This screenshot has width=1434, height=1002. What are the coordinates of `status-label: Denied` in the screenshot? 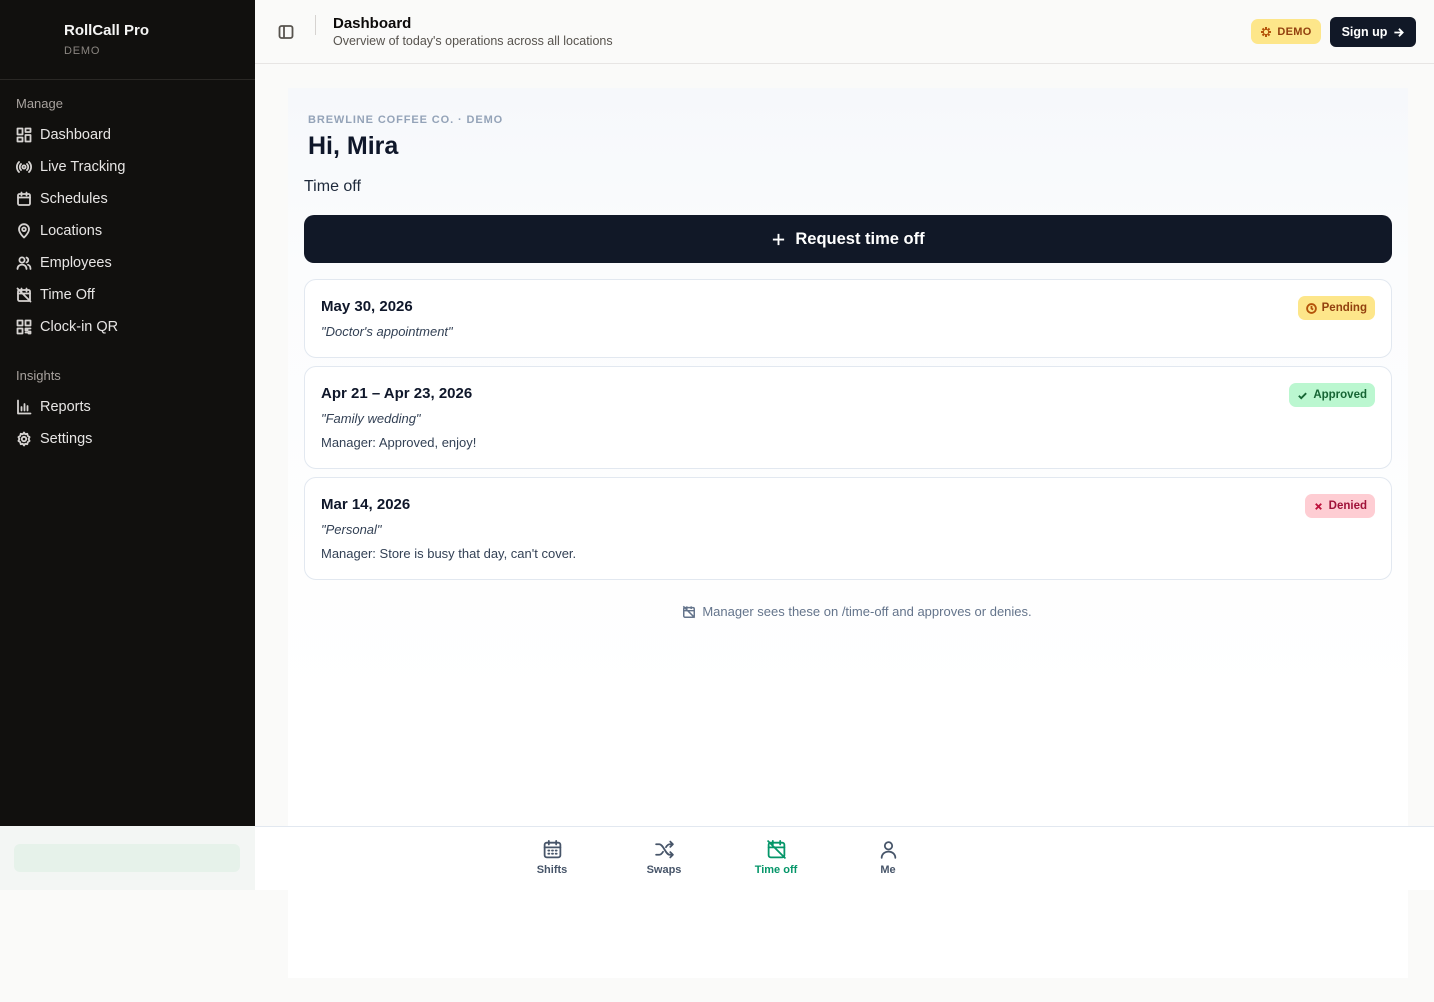 It's located at (1347, 506).